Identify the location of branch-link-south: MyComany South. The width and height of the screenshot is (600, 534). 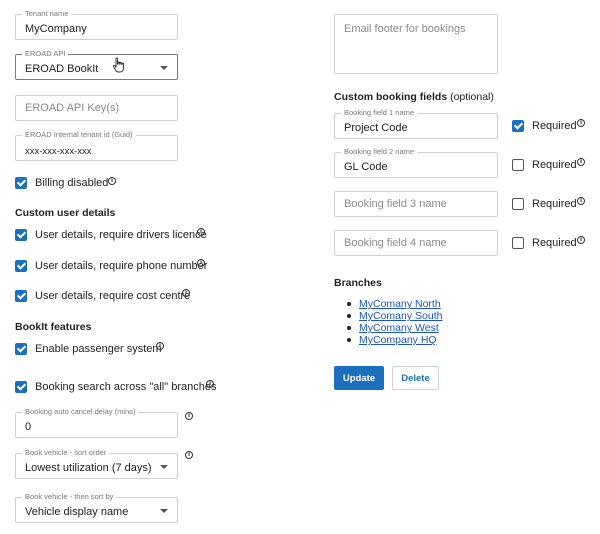
(400, 316).